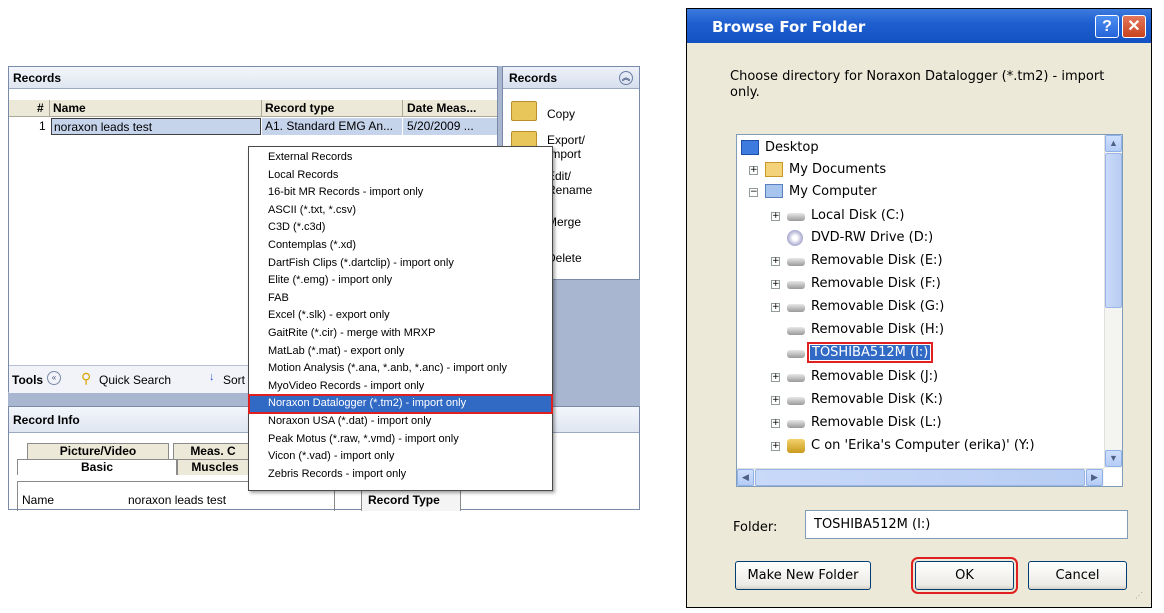  What do you see at coordinates (234, 380) in the screenshot?
I see `sort-button: Sort` at bounding box center [234, 380].